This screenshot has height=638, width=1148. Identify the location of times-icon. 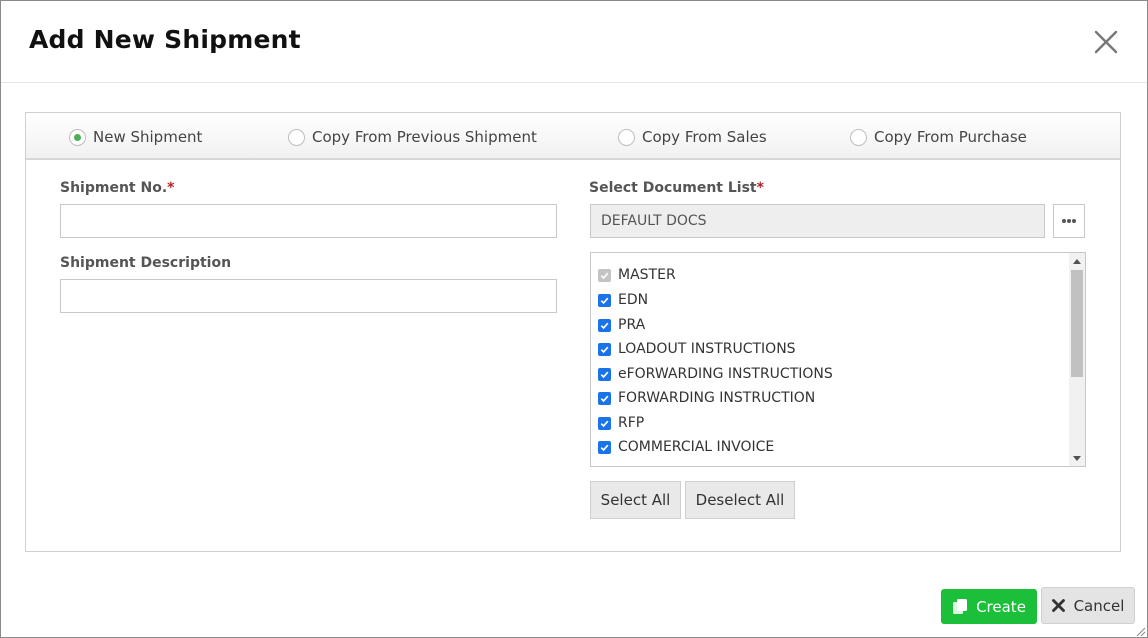
(1058, 605).